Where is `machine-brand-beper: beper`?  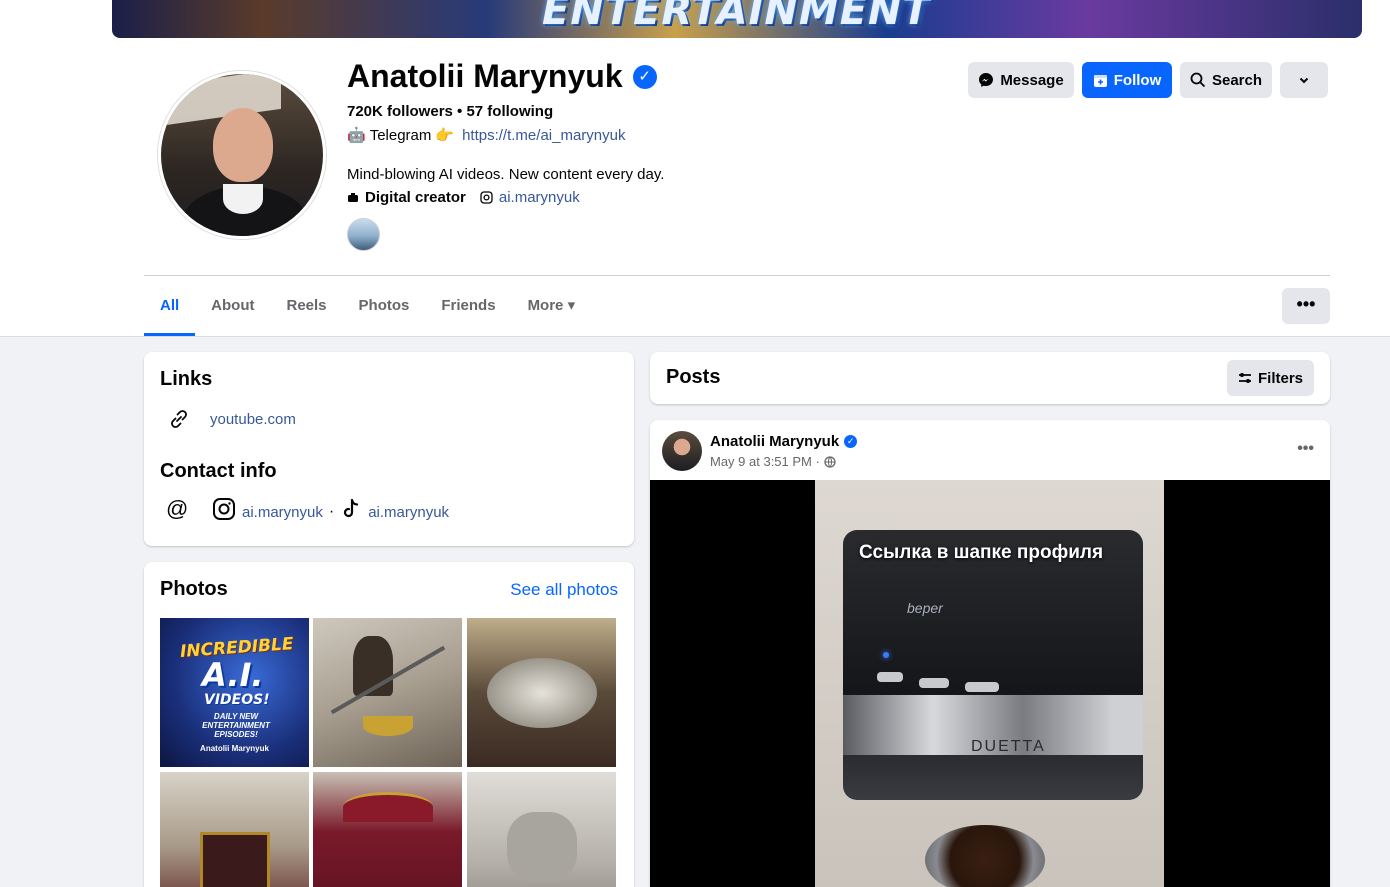 machine-brand-beper: beper is located at coordinates (925, 608).